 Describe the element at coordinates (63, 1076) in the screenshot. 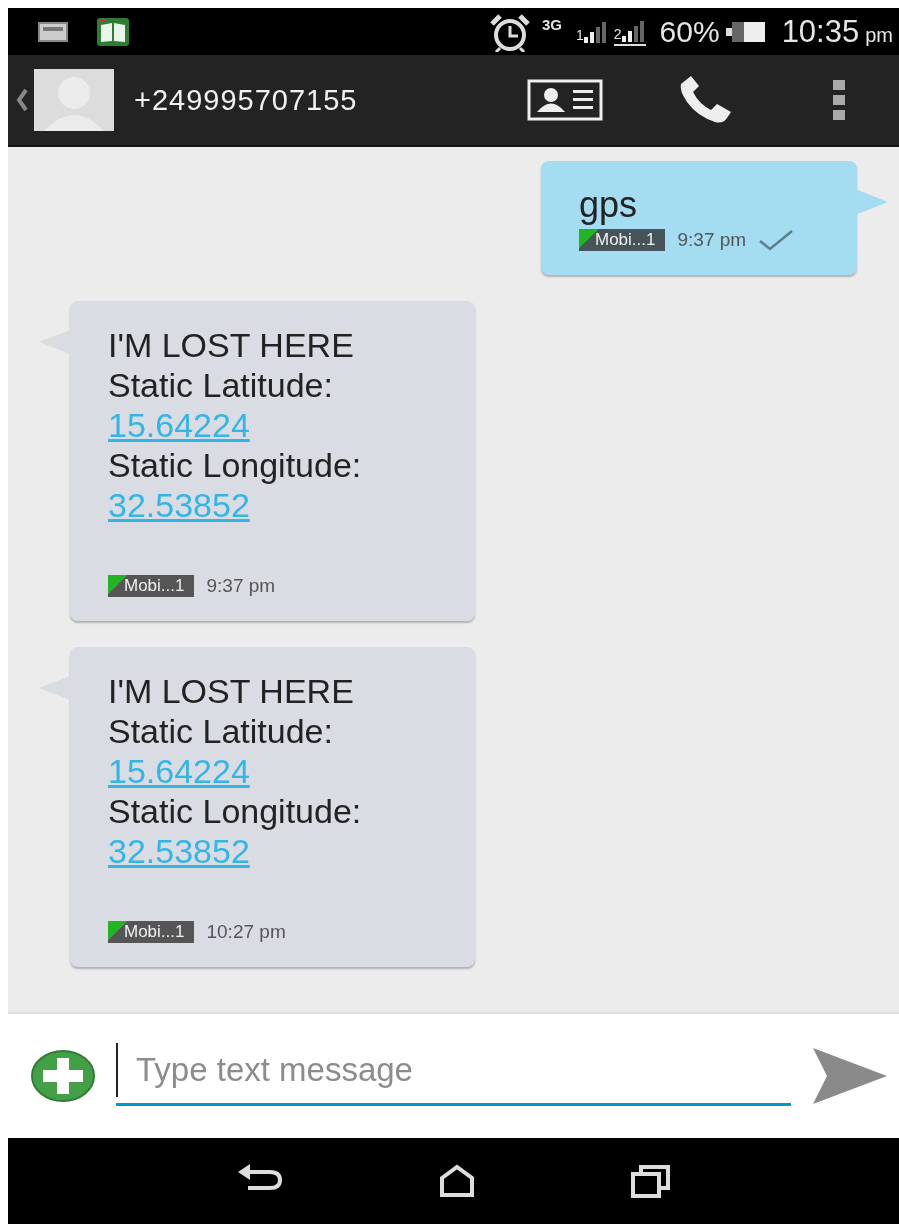

I see `add-icon` at that location.